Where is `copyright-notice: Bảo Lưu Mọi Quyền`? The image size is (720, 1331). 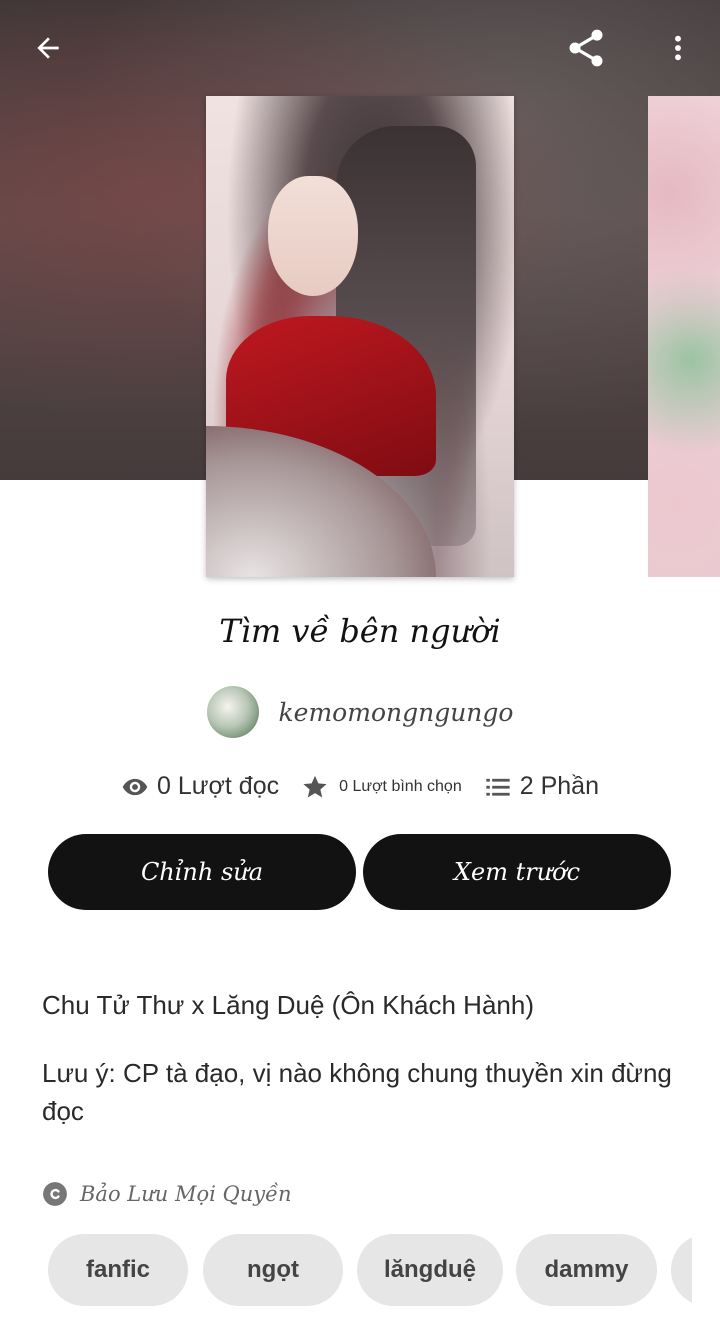 copyright-notice: Bảo Lưu Mọi Quyền is located at coordinates (167, 1194).